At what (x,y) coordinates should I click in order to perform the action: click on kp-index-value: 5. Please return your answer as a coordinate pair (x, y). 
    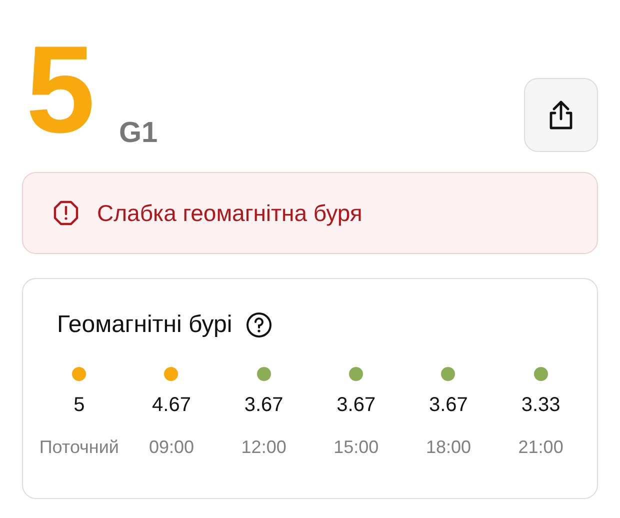
    Looking at the image, I should click on (59, 91).